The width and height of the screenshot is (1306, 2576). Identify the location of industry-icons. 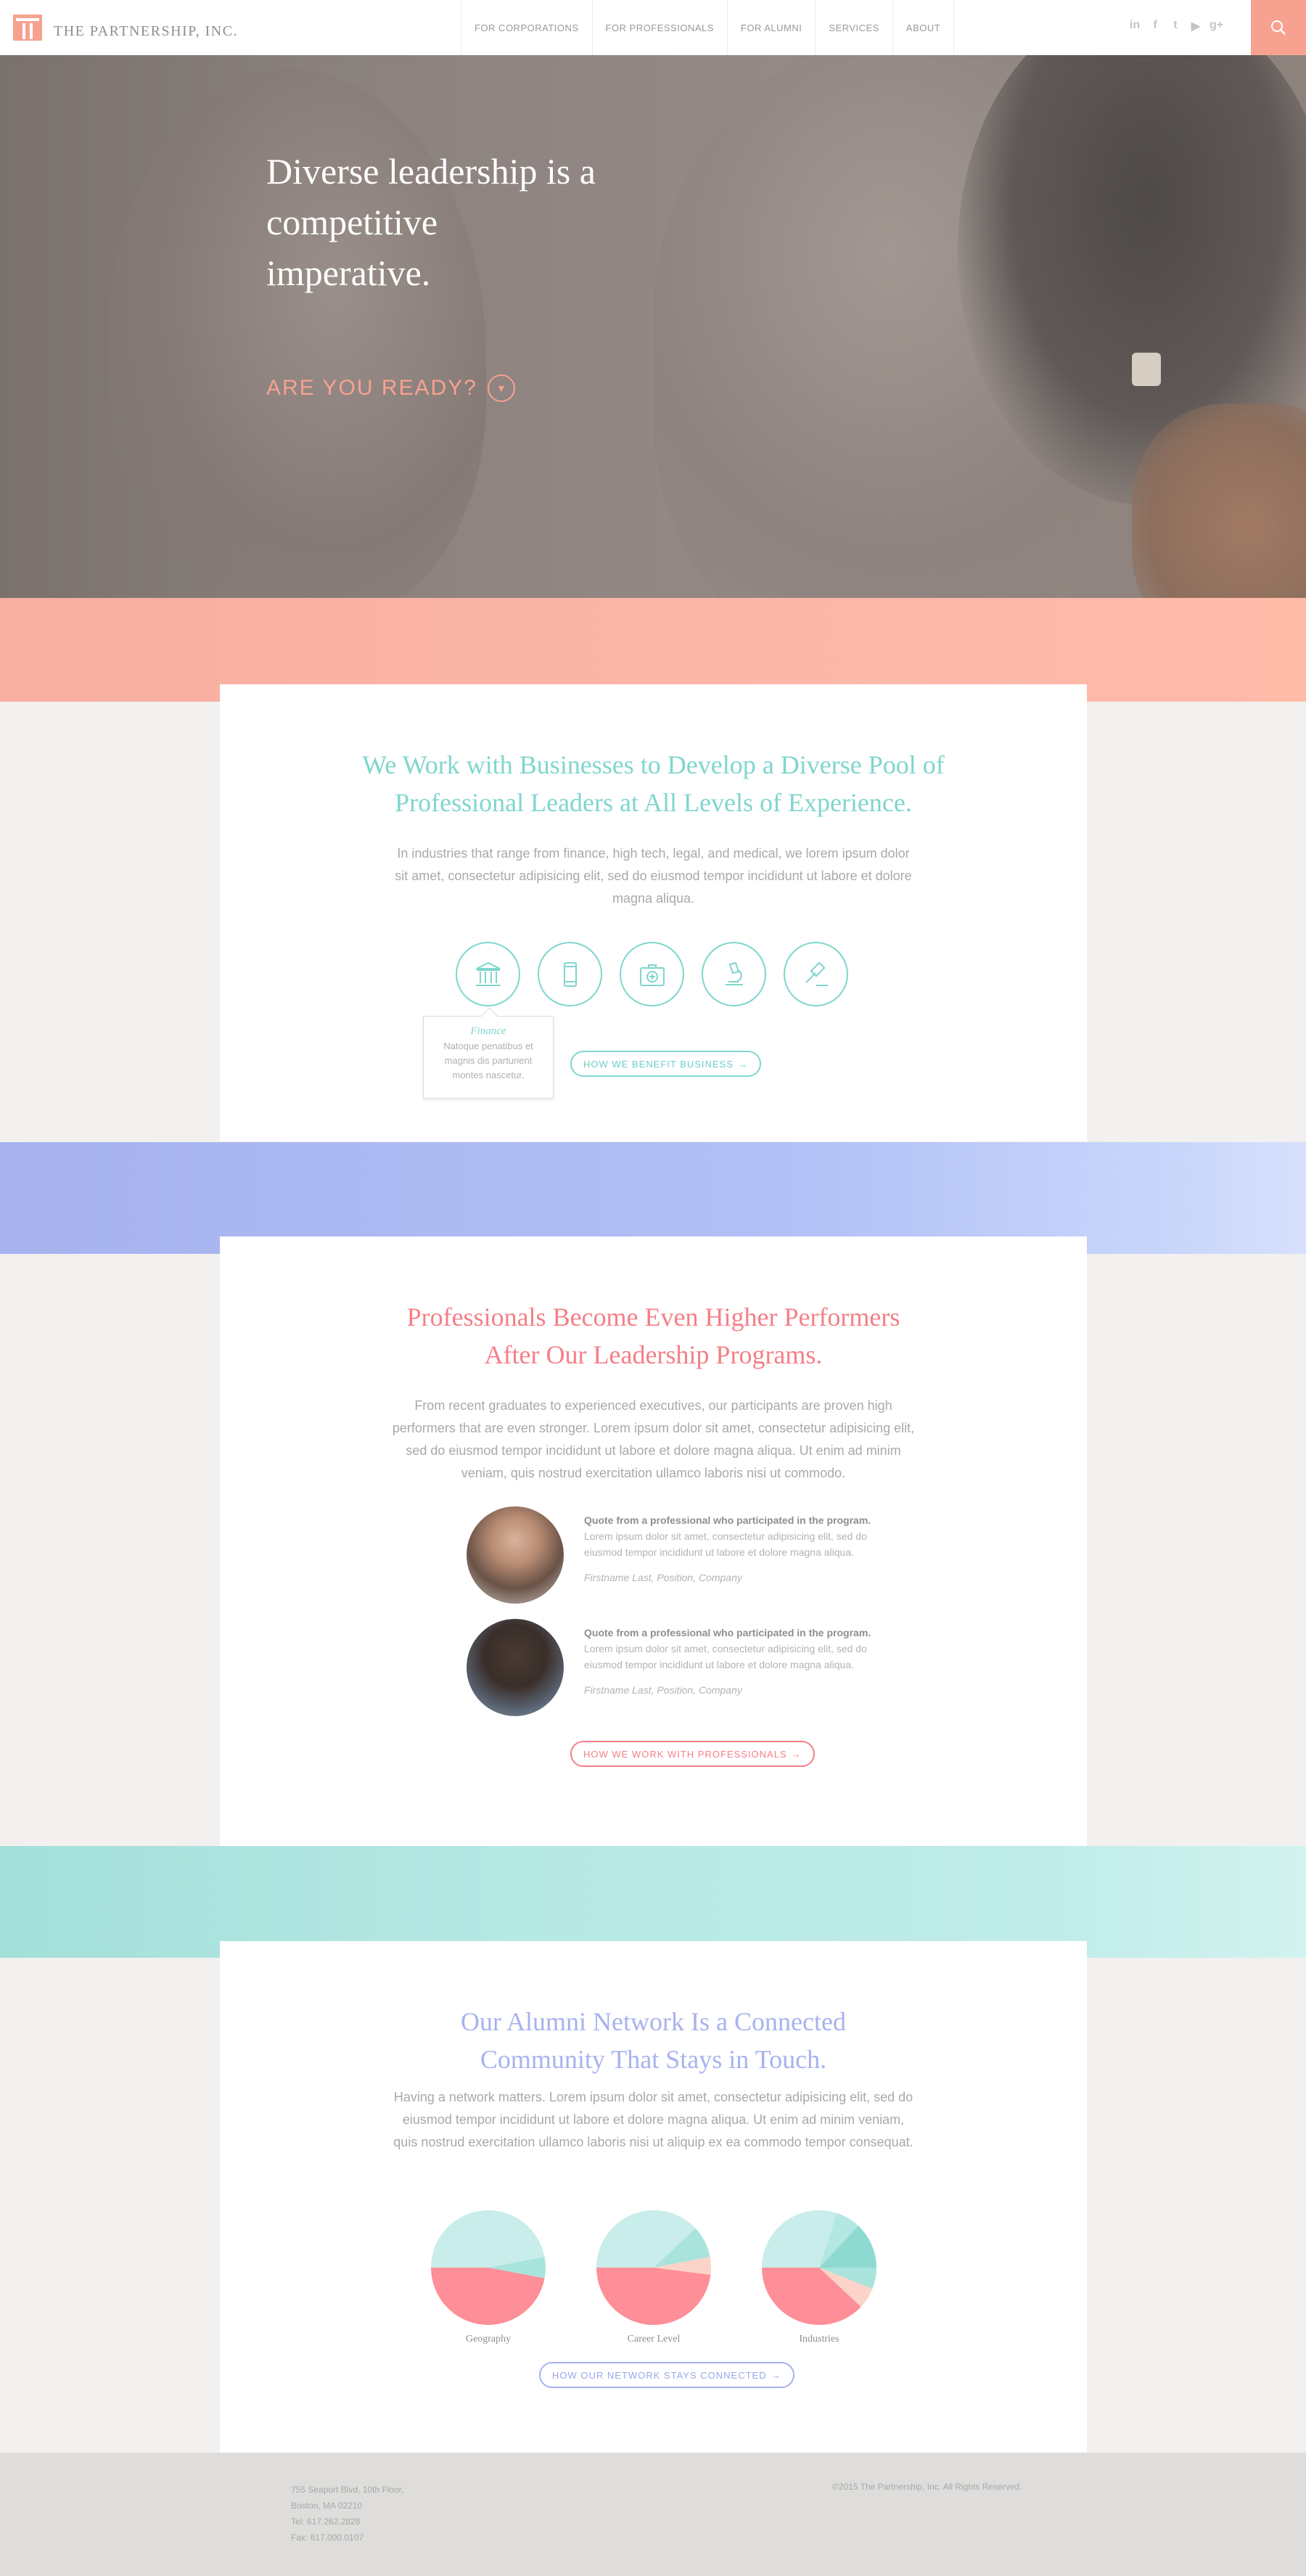
(652, 974).